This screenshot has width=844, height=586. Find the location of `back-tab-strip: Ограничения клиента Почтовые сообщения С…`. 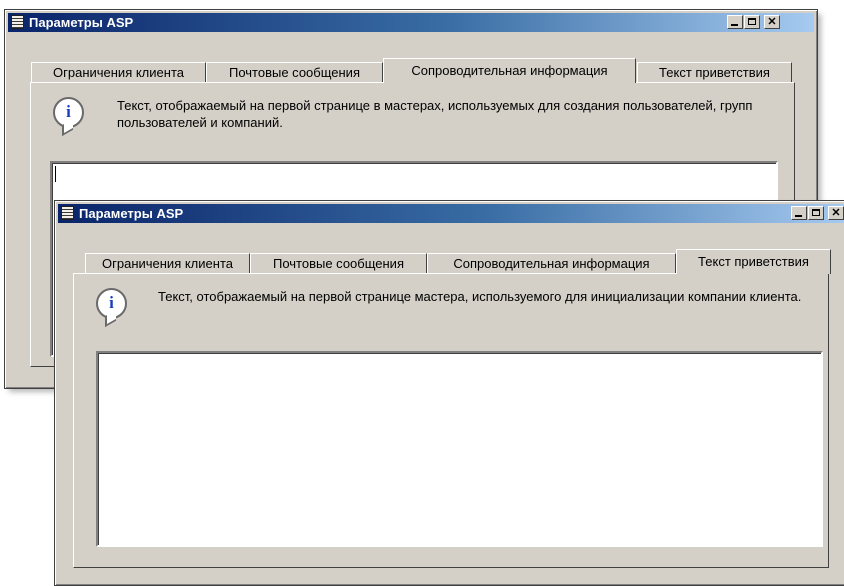

back-tab-strip: Ограничения клиента Почтовые сообщения С… is located at coordinates (421, 70).